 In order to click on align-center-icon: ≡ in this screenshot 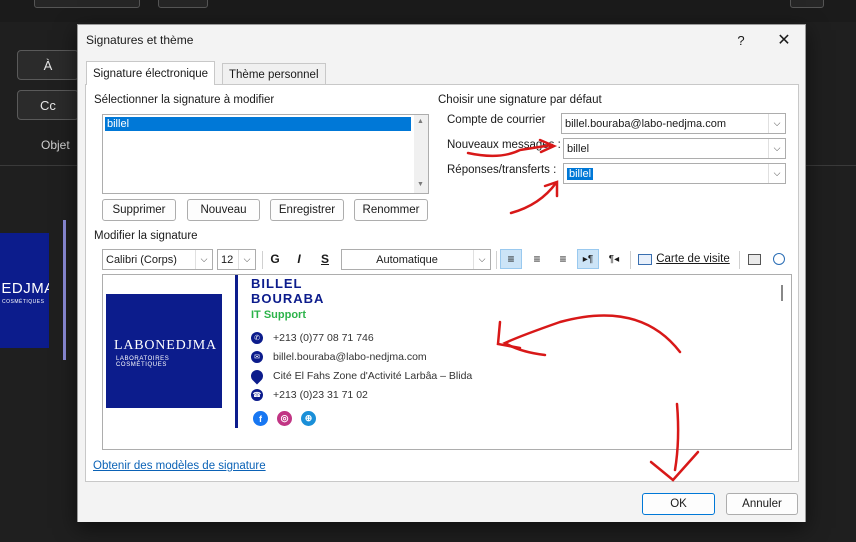, I will do `click(537, 259)`.